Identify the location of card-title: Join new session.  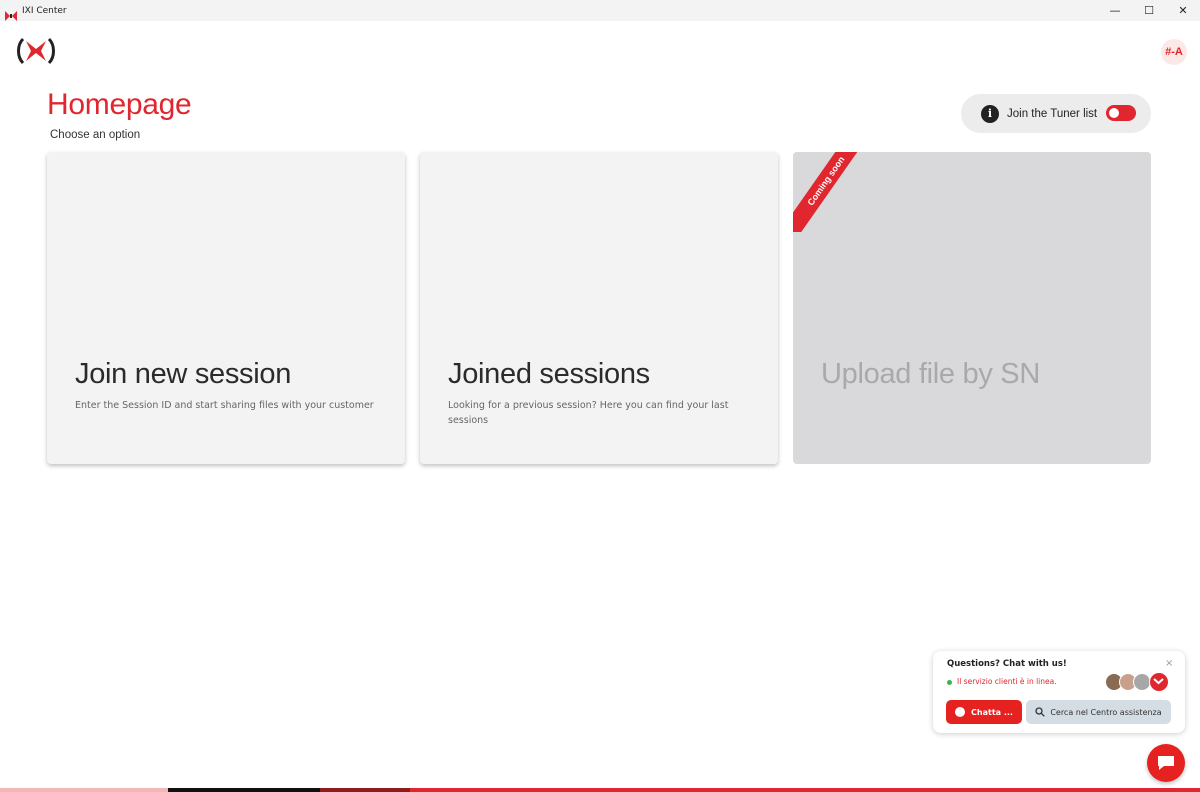
(183, 374).